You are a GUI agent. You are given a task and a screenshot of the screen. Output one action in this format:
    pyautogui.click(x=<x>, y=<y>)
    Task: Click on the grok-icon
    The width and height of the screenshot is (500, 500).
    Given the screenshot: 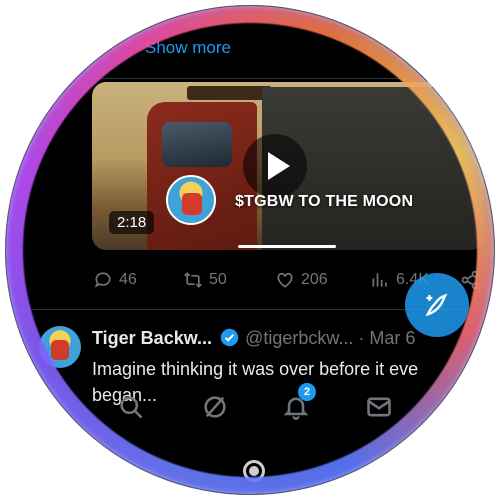 What is the action you would take?
    pyautogui.click(x=215, y=407)
    